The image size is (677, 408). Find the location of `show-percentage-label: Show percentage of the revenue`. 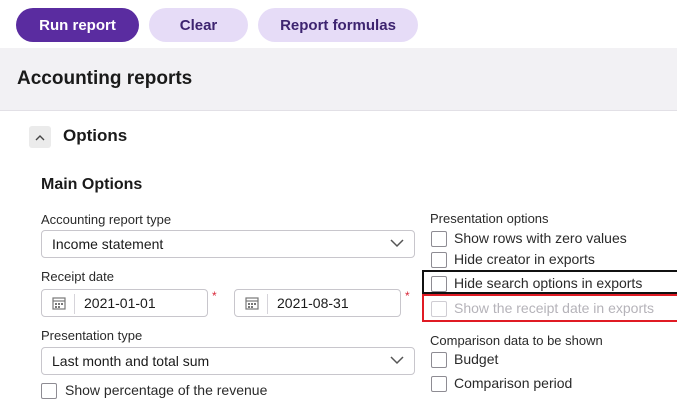

show-percentage-label: Show percentage of the revenue is located at coordinates (166, 390).